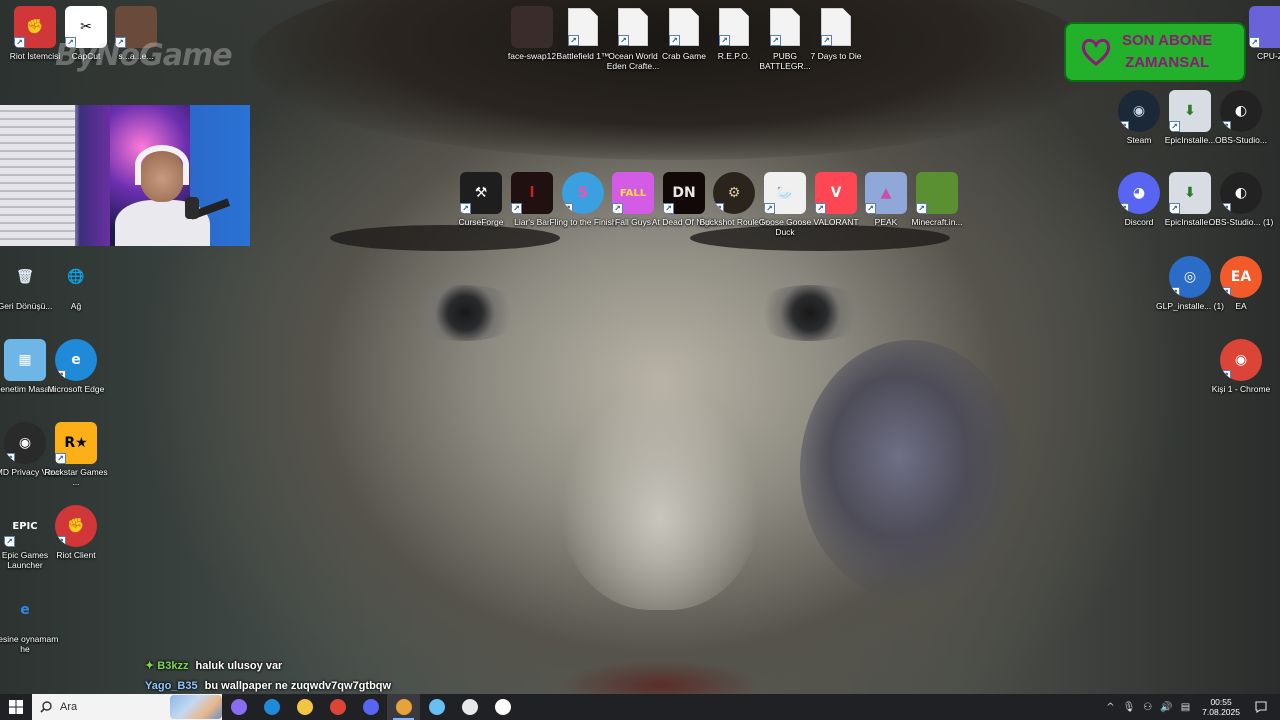  What do you see at coordinates (910, 470) in the screenshot?
I see `wallpaper-cheek` at bounding box center [910, 470].